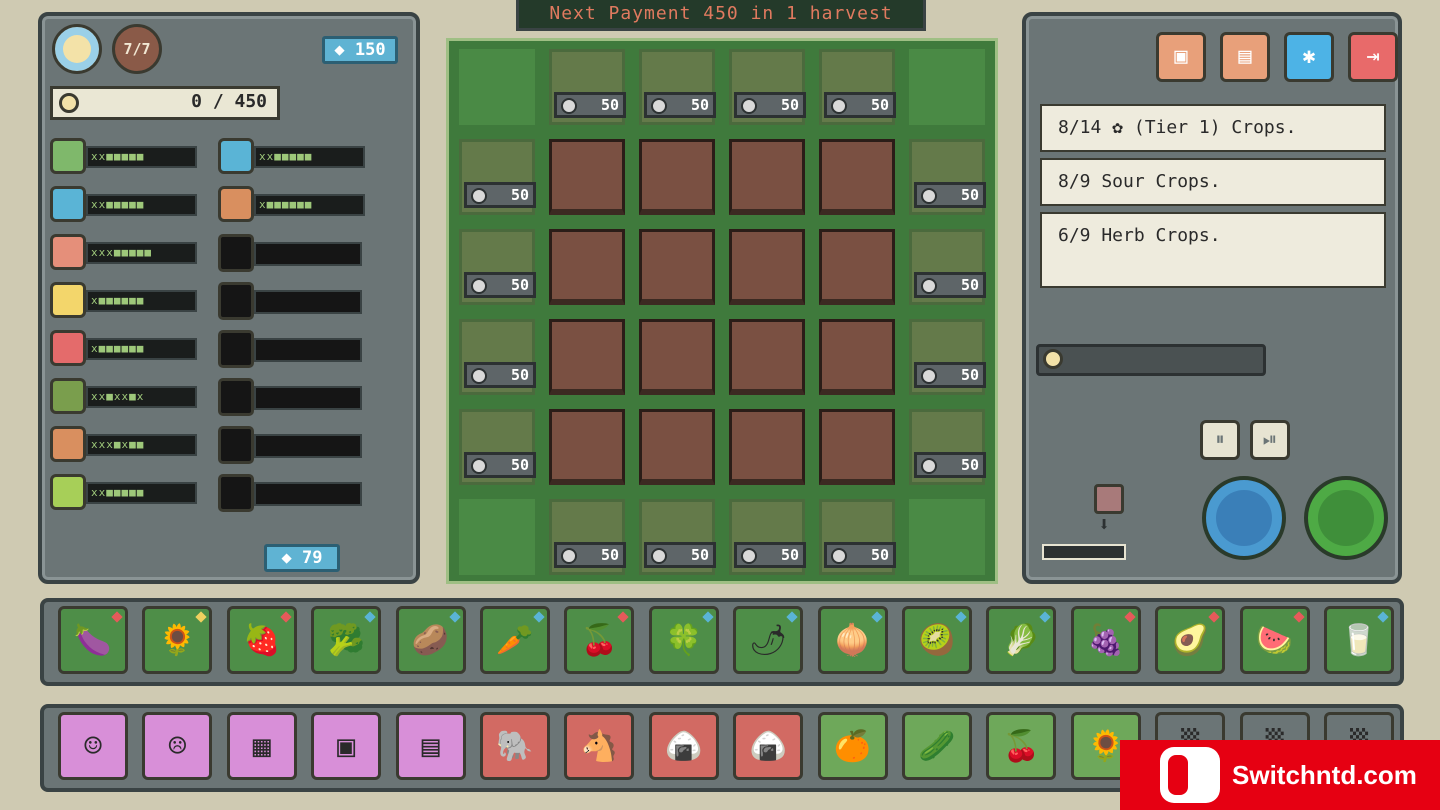  I want to click on empty-stat-bar, so click(308, 494).